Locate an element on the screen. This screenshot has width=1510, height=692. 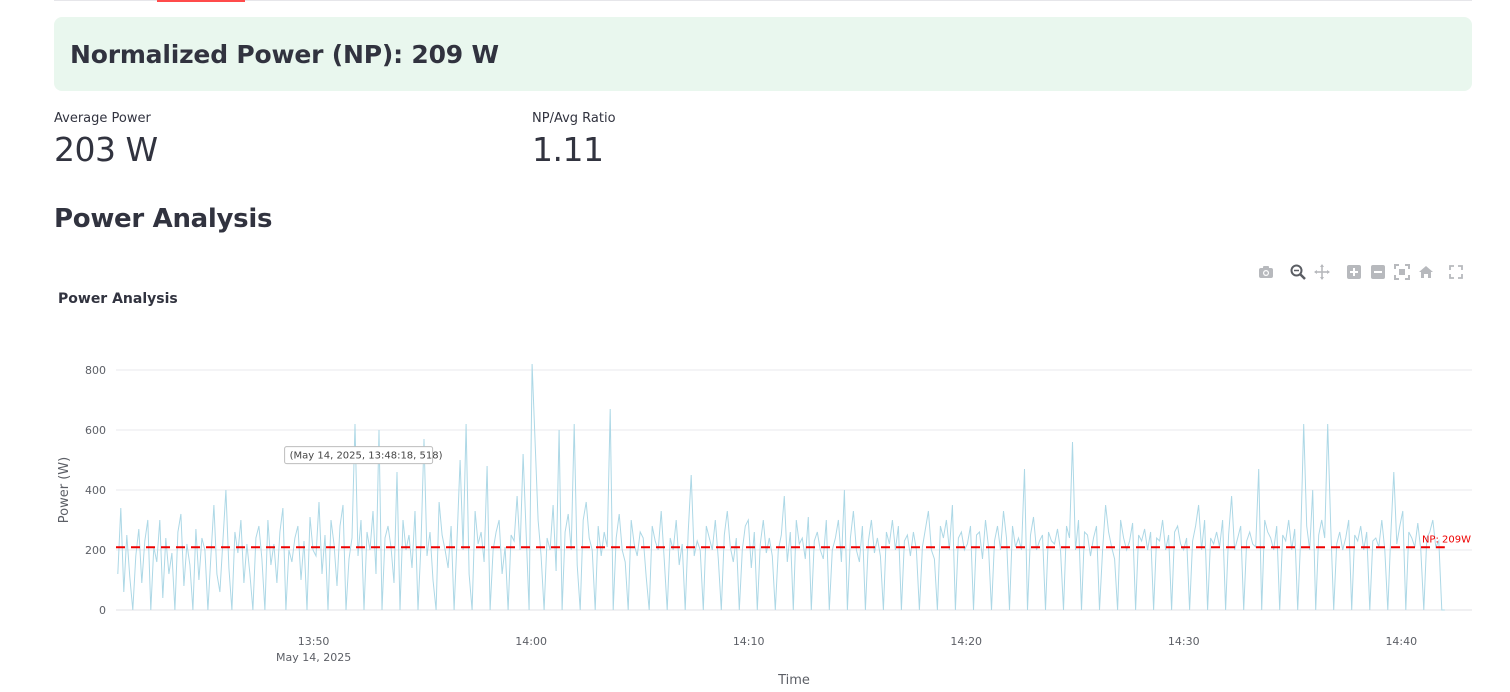
tab-bar-divider is located at coordinates (763, 0).